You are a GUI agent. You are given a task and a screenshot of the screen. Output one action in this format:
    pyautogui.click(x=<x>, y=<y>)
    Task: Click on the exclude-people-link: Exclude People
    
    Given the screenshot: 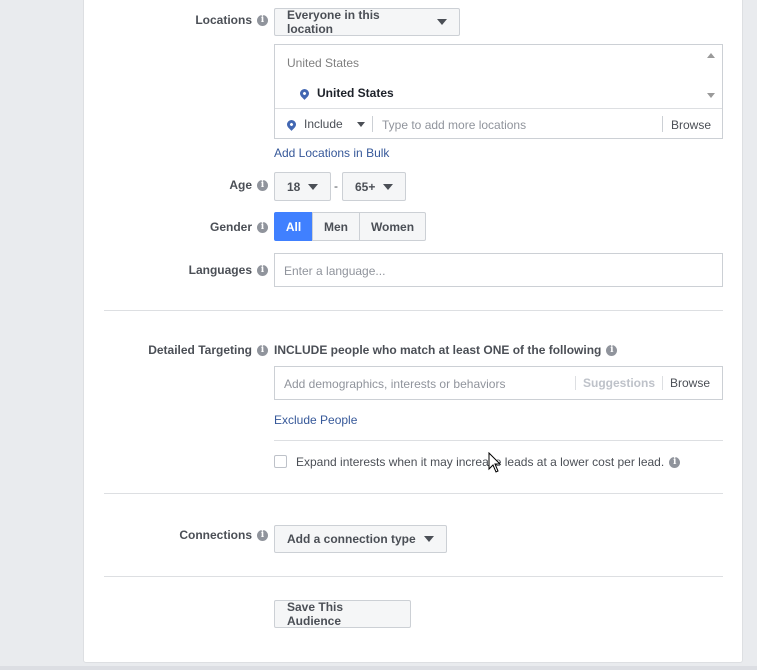 What is the action you would take?
    pyautogui.click(x=315, y=420)
    